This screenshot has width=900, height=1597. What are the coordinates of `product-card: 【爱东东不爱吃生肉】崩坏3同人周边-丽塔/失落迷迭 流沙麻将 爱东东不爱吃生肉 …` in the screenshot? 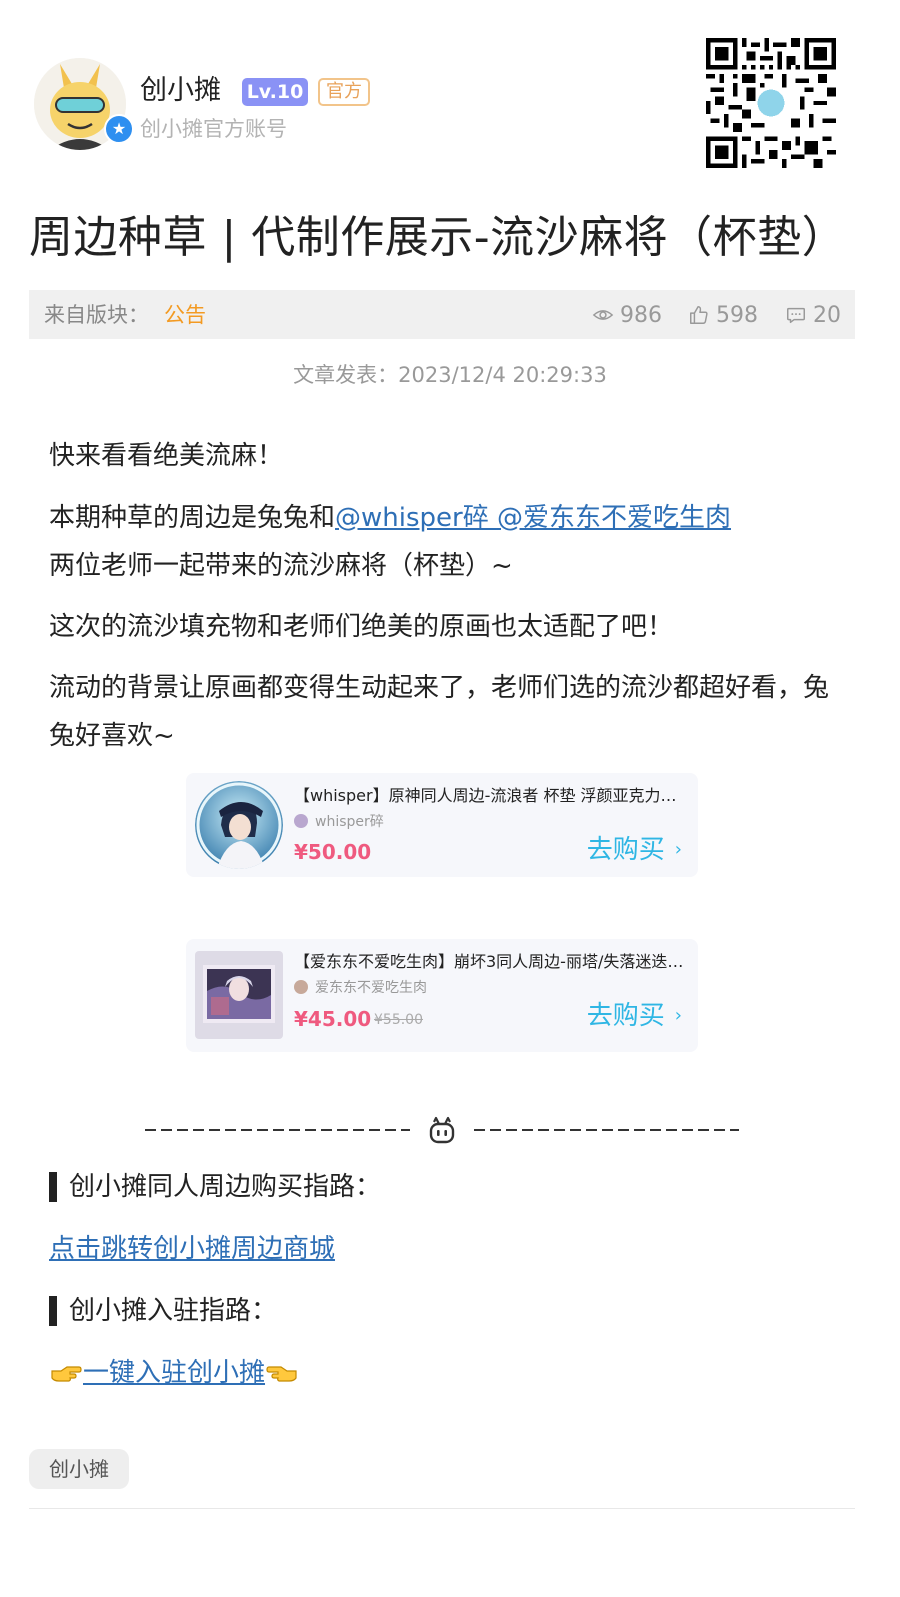 It's located at (442, 995).